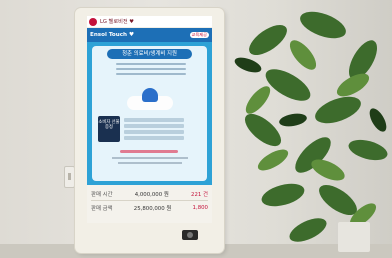 The height and width of the screenshot is (258, 392). I want to click on sales-row: 판매 금액 25,800,000 원 1,800, so click(149, 208).